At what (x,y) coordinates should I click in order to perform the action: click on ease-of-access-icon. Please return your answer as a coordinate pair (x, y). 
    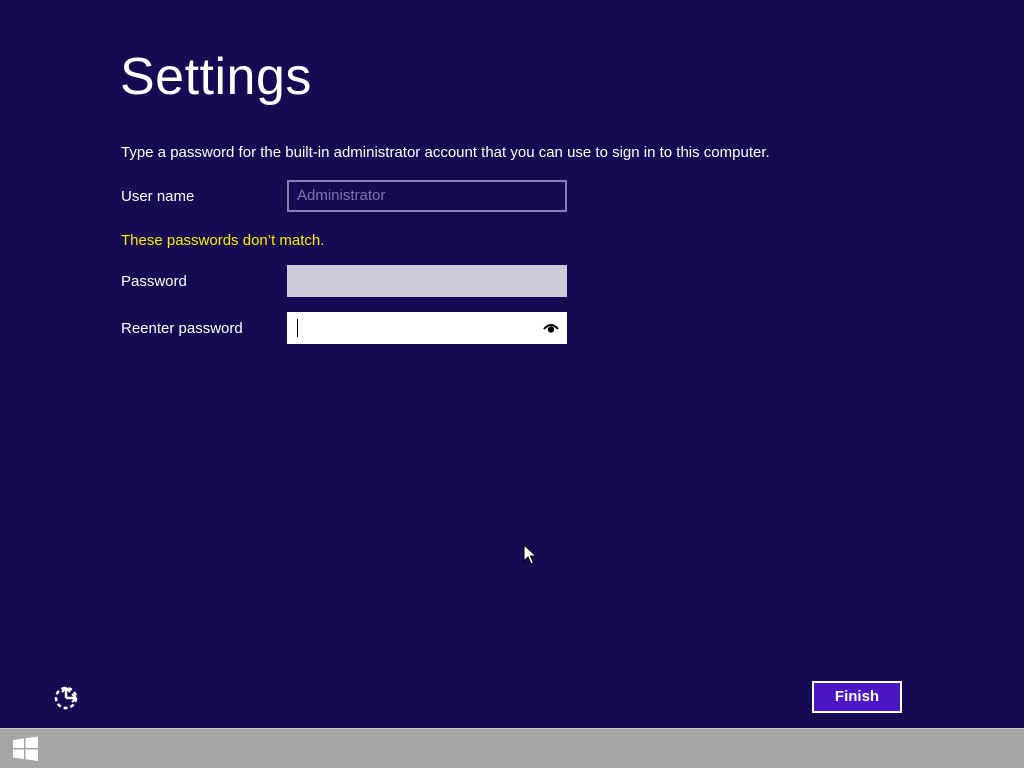
    Looking at the image, I should click on (66, 698).